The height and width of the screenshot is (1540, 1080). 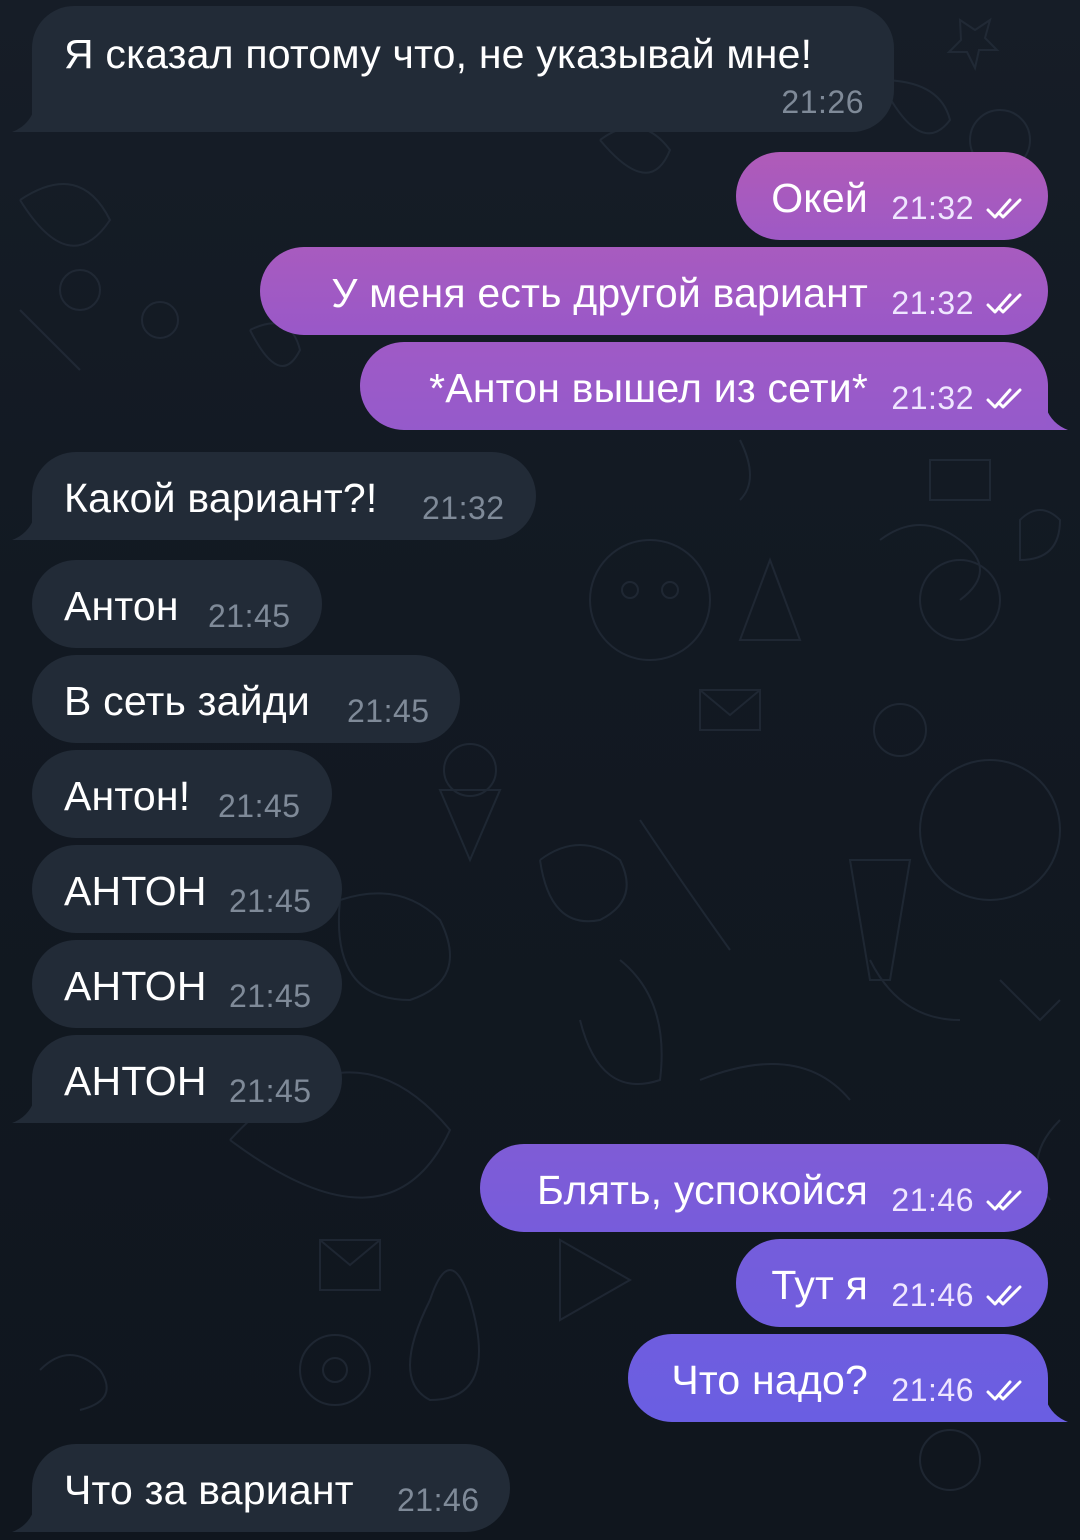 I want to click on message-text: Антон!, so click(x=127, y=796).